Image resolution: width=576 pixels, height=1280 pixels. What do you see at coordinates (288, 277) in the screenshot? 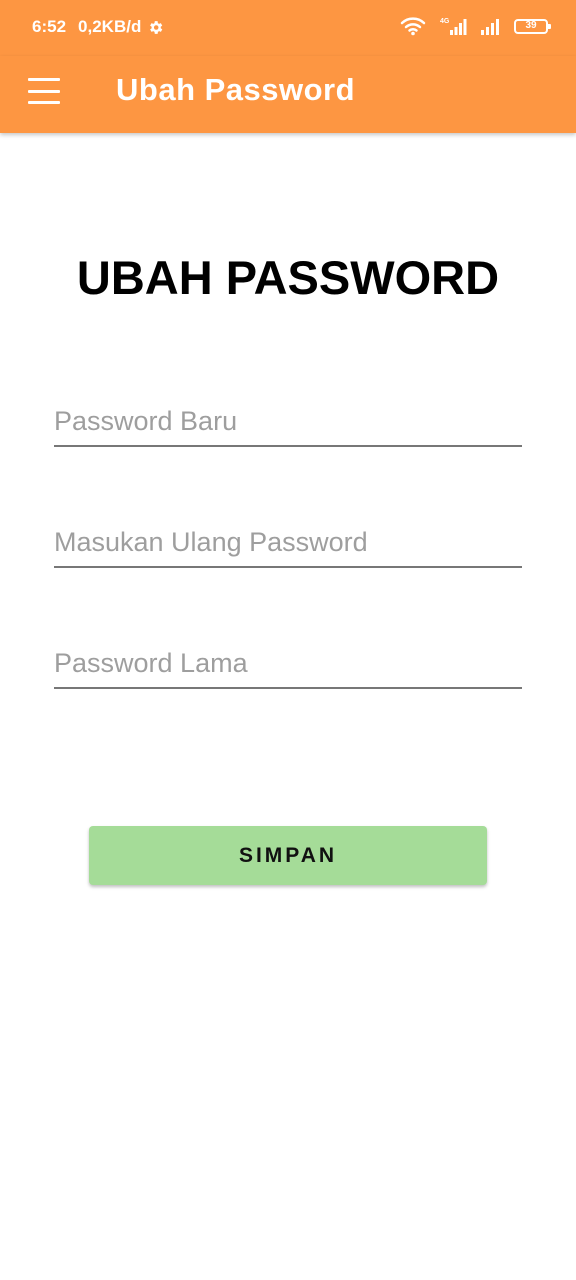
I see `page-title: UBAH PASSWORD` at bounding box center [288, 277].